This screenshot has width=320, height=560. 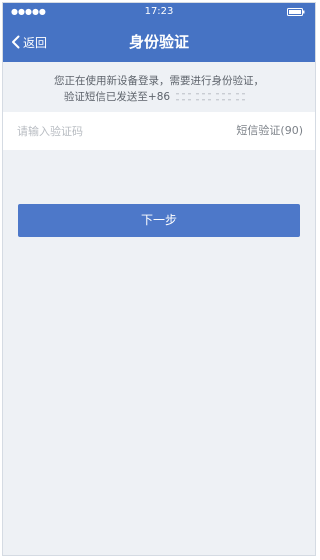 I want to click on navigation-bar: 返回 身份验证, so click(x=159, y=42).